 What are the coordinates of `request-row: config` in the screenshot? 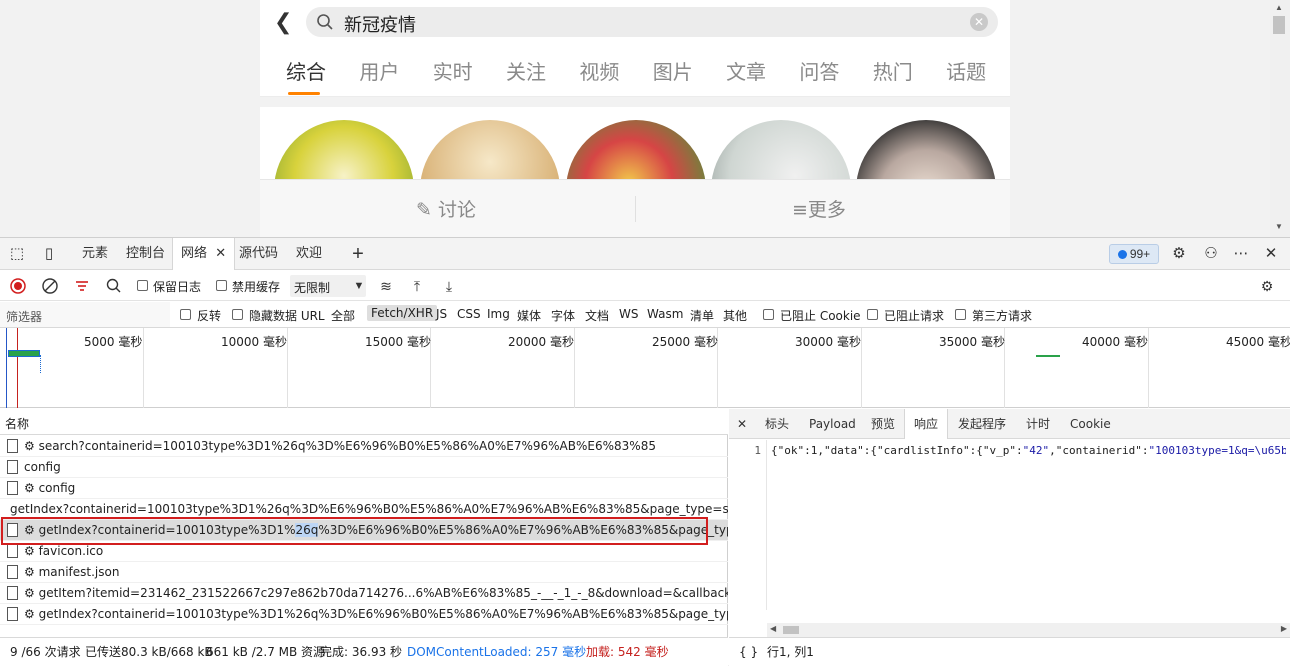 It's located at (364, 467).